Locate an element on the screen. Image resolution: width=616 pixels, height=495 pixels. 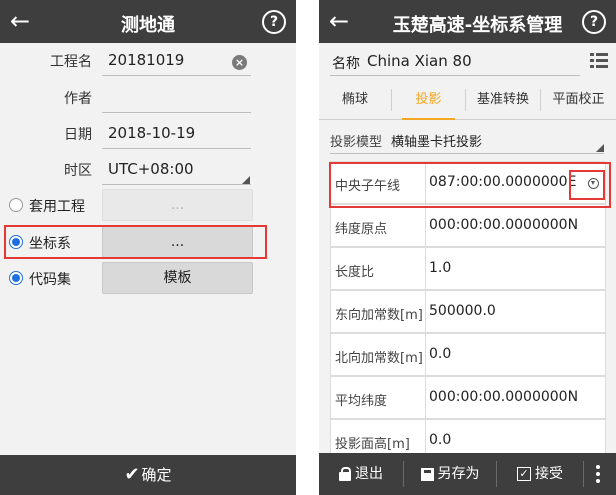
list-icon is located at coordinates (599, 60).